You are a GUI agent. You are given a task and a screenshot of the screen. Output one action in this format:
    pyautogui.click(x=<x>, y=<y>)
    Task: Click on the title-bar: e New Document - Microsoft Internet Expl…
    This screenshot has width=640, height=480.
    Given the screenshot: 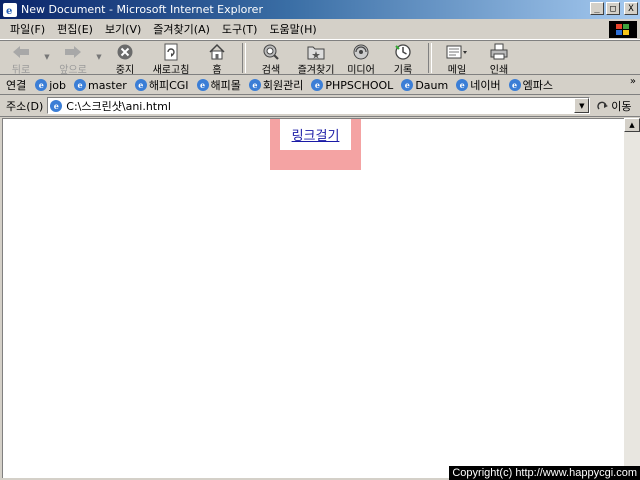 What is the action you would take?
    pyautogui.click(x=320, y=9)
    